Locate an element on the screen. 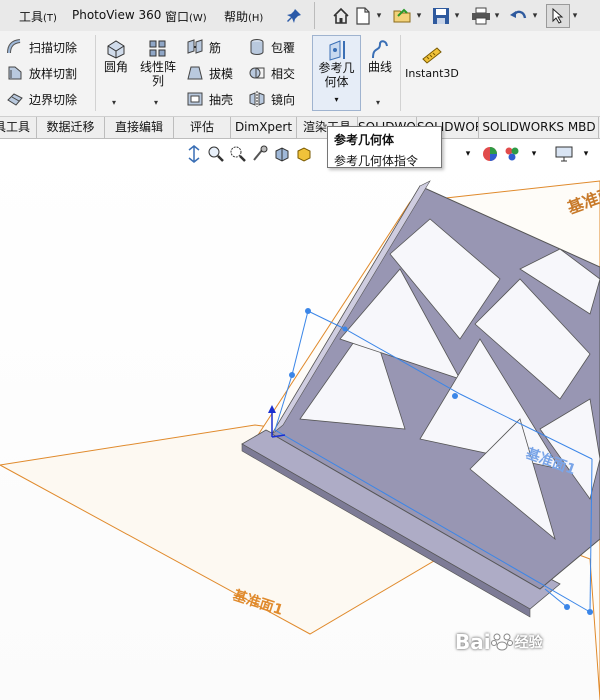 Image resolution: width=600 pixels, height=700 pixels. draft-button: 拔模 is located at coordinates (209, 73).